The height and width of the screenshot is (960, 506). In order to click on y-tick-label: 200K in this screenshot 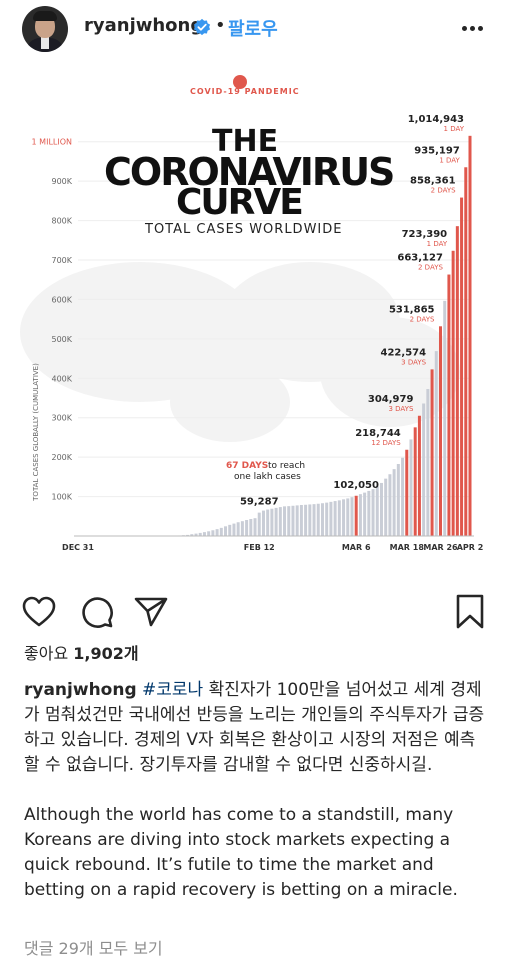, I will do `click(61, 457)`.